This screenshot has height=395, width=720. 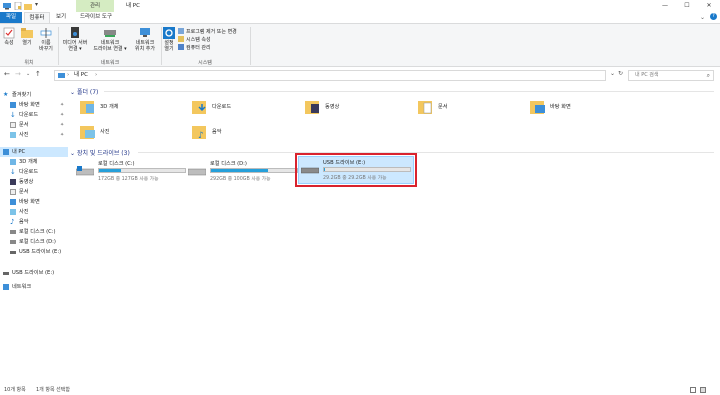 I want to click on open-button: 열기, so click(x=27, y=36).